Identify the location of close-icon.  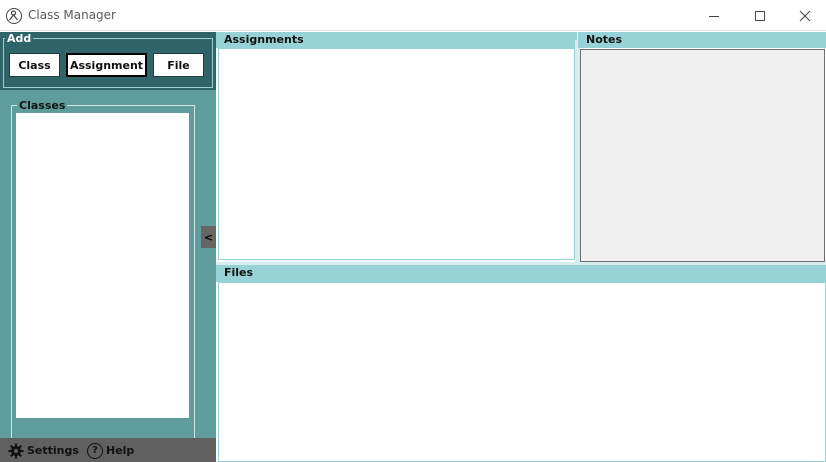
(805, 15).